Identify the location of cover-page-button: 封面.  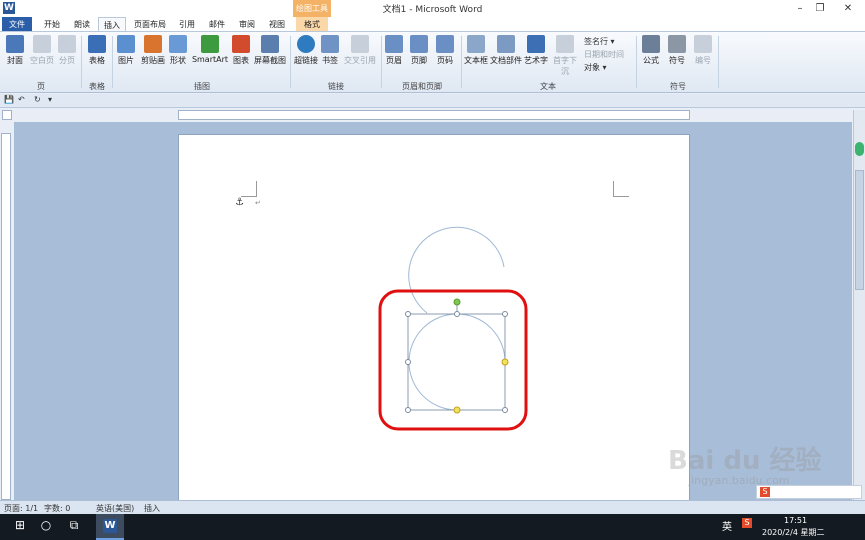
(15, 50).